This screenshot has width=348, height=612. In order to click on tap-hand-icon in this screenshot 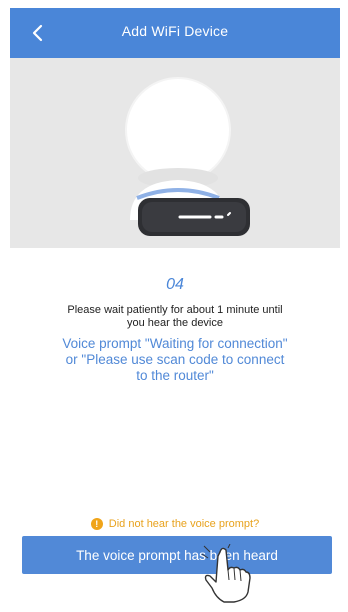, I will do `click(226, 573)`.